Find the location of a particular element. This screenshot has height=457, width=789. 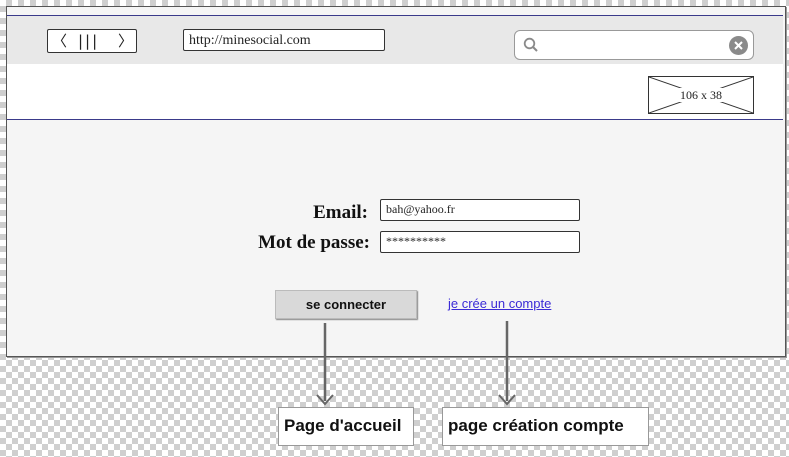

home-page-note: Page d'accueil is located at coordinates (346, 426).